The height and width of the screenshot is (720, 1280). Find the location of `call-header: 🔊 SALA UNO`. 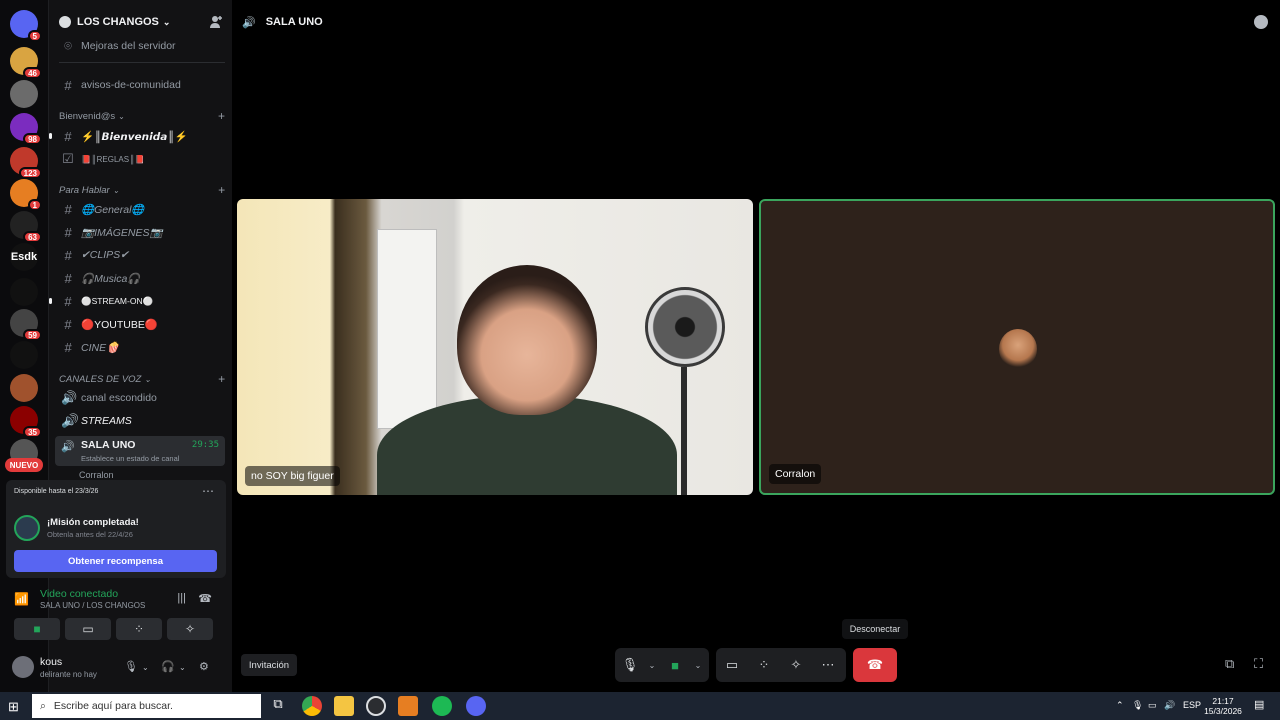

call-header: 🔊 SALA UNO is located at coordinates (756, 22).